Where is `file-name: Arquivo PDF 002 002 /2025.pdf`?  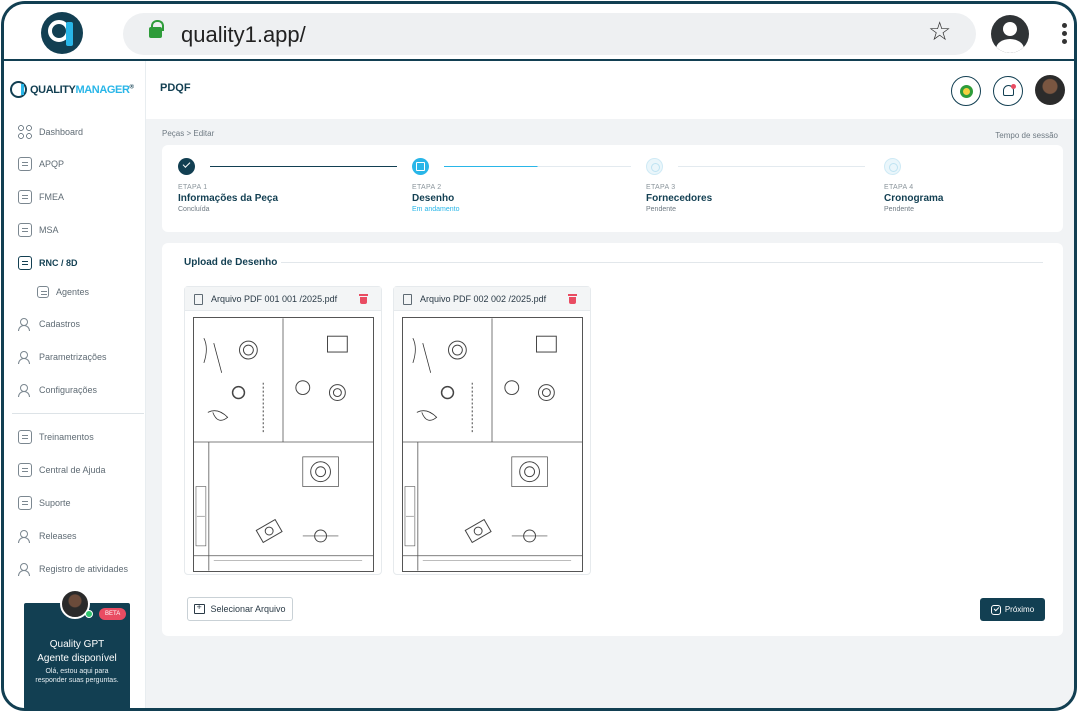
file-name: Arquivo PDF 002 002 /2025.pdf is located at coordinates (483, 299).